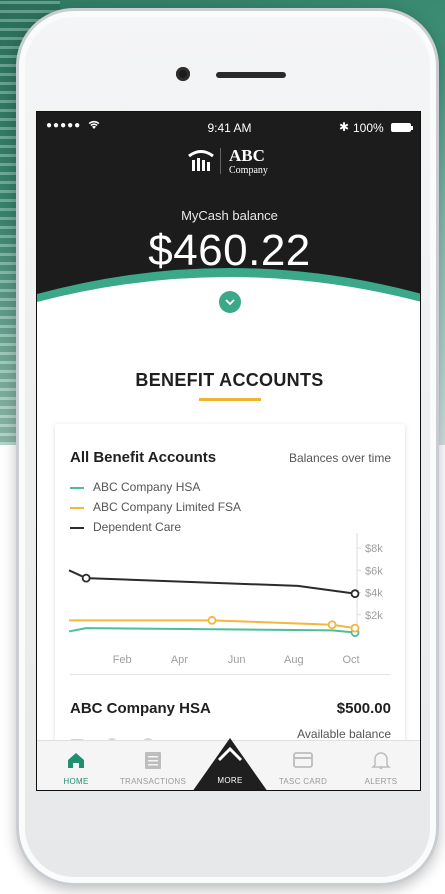  Describe the element at coordinates (374, 594) in the screenshot. I see `y-tick-label: $4k` at that location.